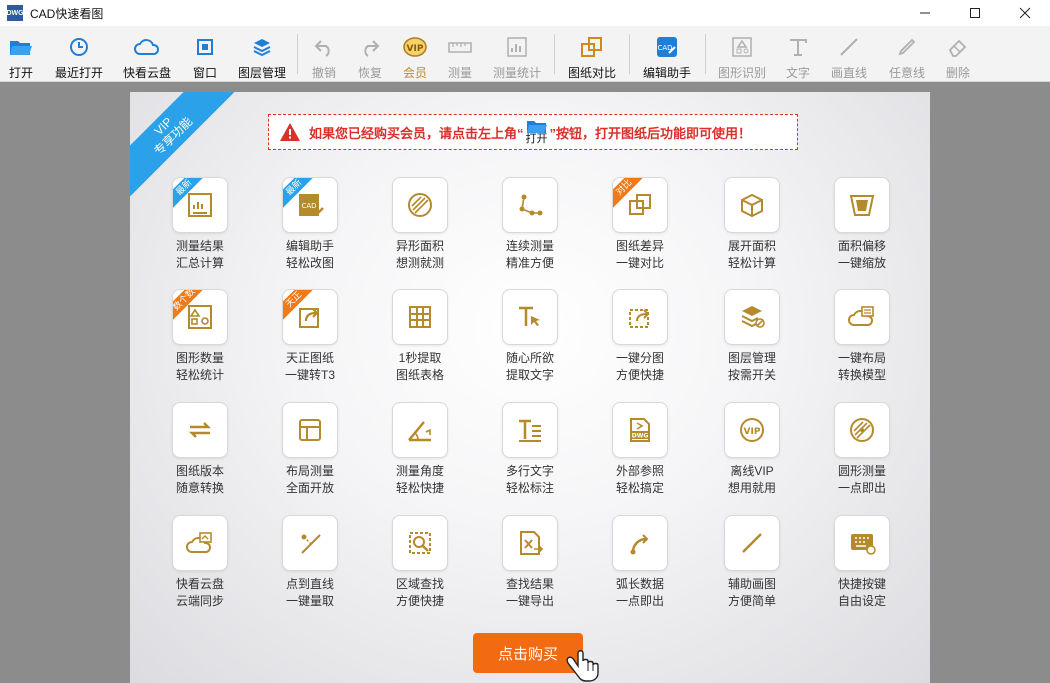 This screenshot has height=683, width=1050. Describe the element at coordinates (415, 47) in the screenshot. I see `vip-icon: VIP` at that location.